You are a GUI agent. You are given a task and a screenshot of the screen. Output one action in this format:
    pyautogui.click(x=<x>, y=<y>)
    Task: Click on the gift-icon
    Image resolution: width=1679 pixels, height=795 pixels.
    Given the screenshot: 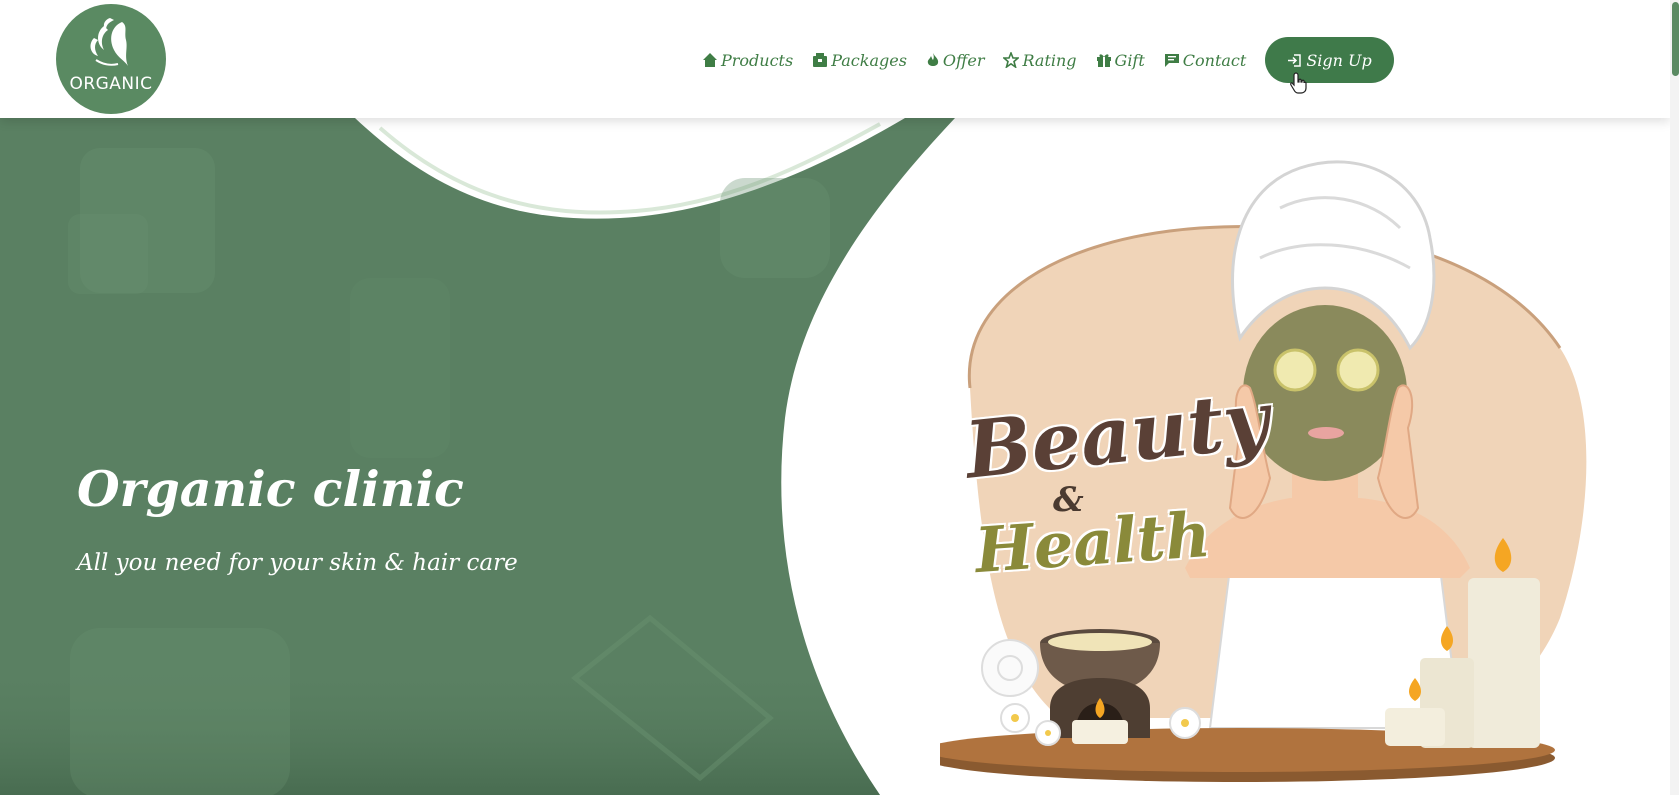 What is the action you would take?
    pyautogui.click(x=1103, y=60)
    